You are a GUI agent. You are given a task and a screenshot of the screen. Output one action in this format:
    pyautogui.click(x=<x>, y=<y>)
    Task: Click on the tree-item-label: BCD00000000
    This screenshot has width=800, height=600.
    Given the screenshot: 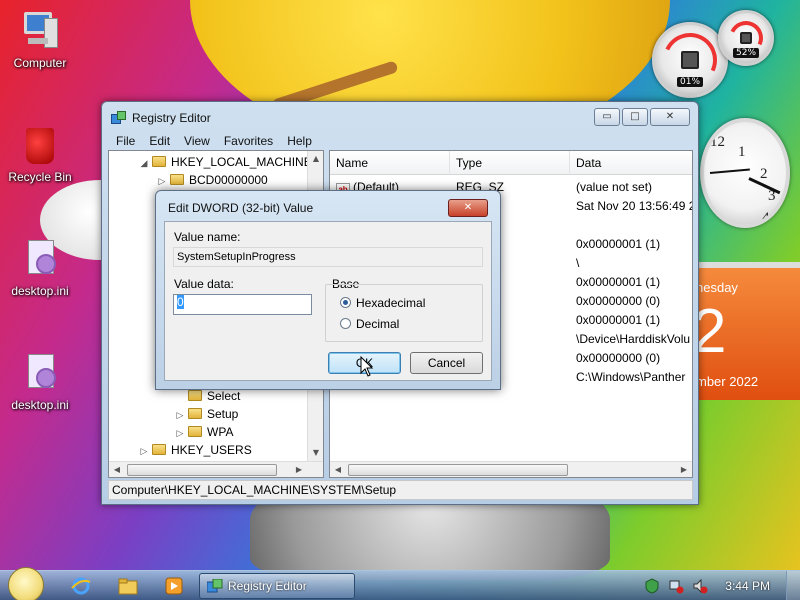 What is the action you would take?
    pyautogui.click(x=228, y=180)
    